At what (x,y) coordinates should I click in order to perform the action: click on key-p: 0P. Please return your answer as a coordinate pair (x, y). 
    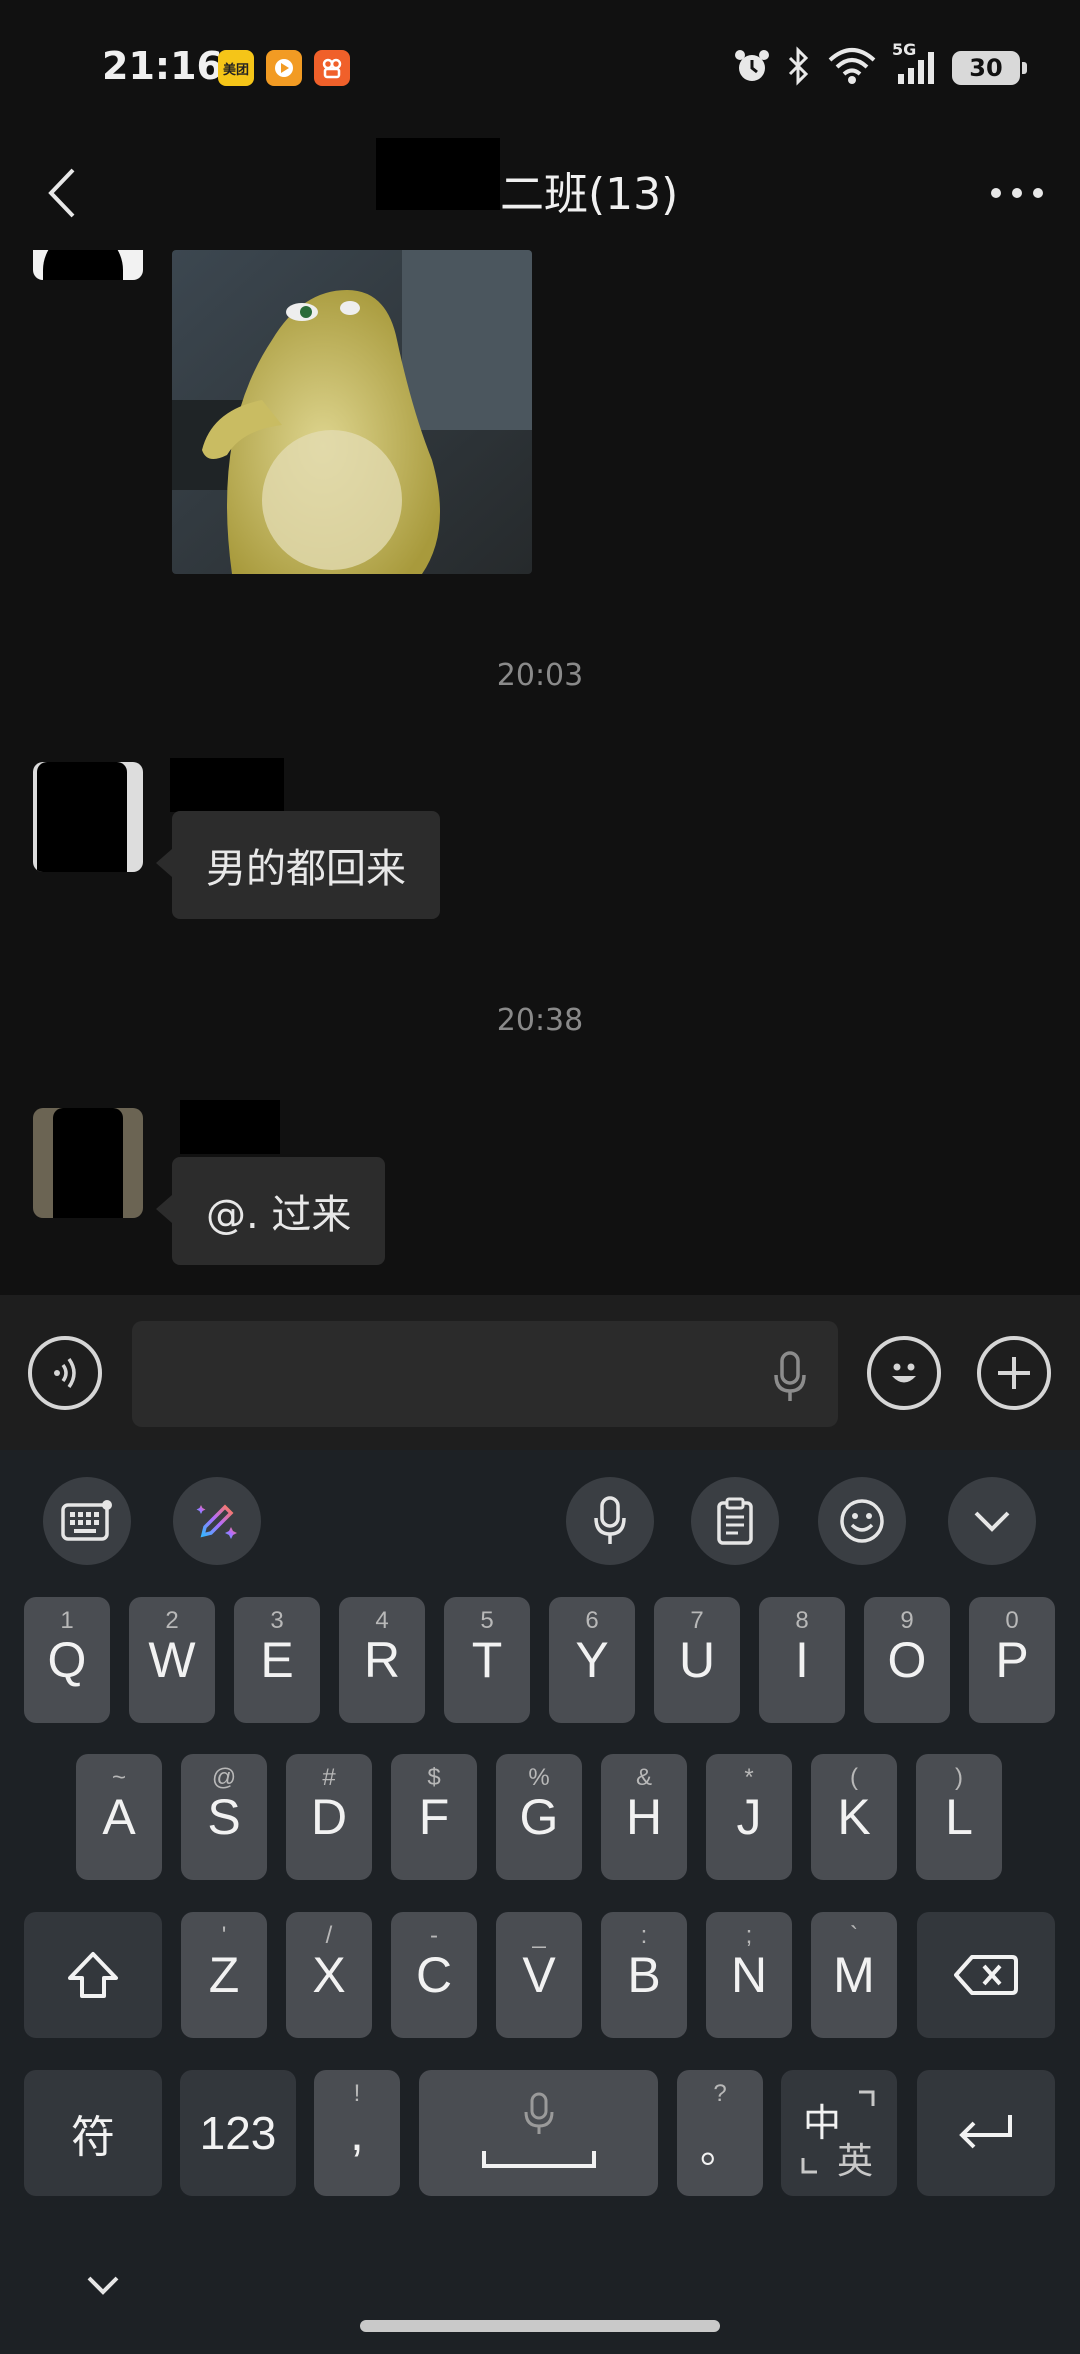
    Looking at the image, I should click on (1012, 1660).